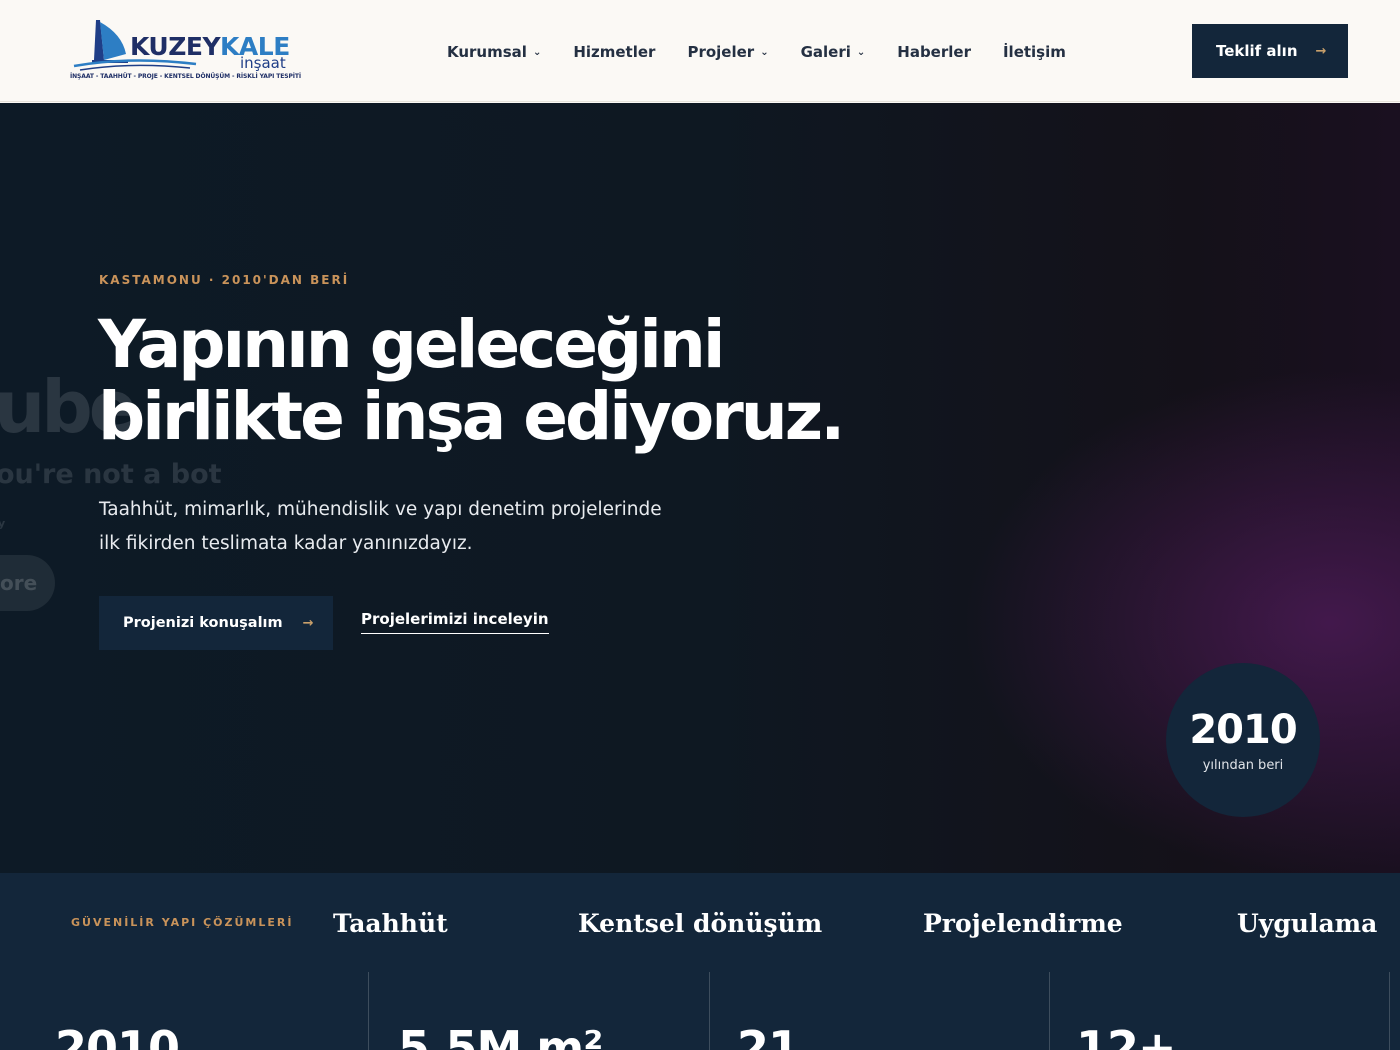 This screenshot has width=1400, height=1050. What do you see at coordinates (1243, 729) in the screenshot?
I see `badge-year: 2010` at bounding box center [1243, 729].